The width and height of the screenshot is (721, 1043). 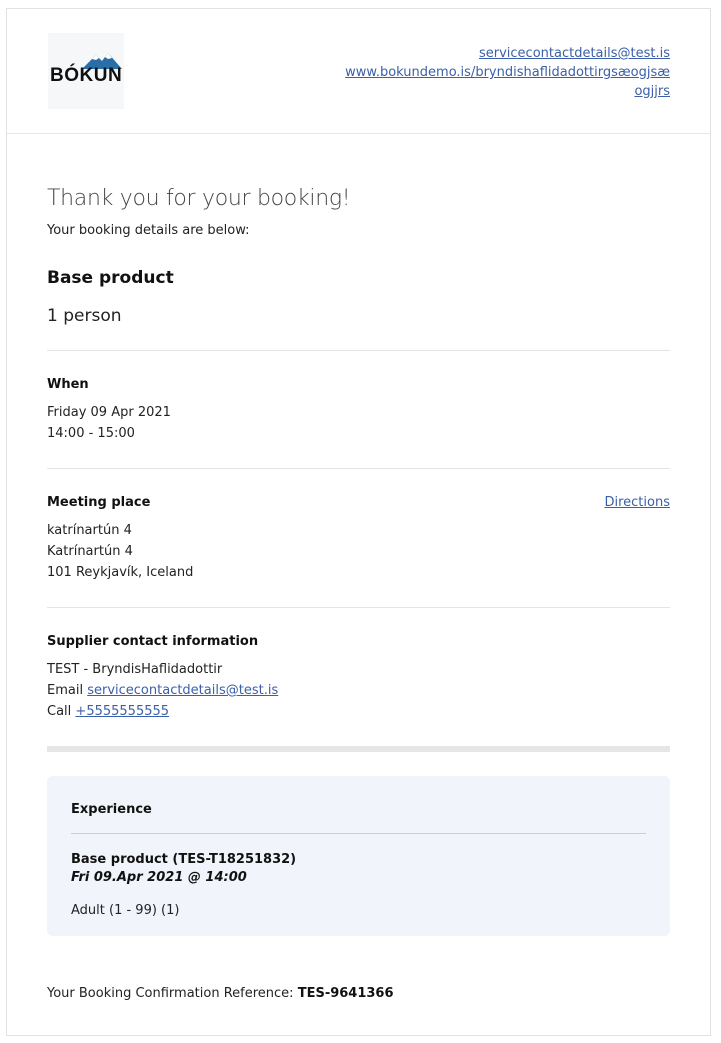 What do you see at coordinates (184, 859) in the screenshot?
I see `experience-product: Base product (TES-T18251832)` at bounding box center [184, 859].